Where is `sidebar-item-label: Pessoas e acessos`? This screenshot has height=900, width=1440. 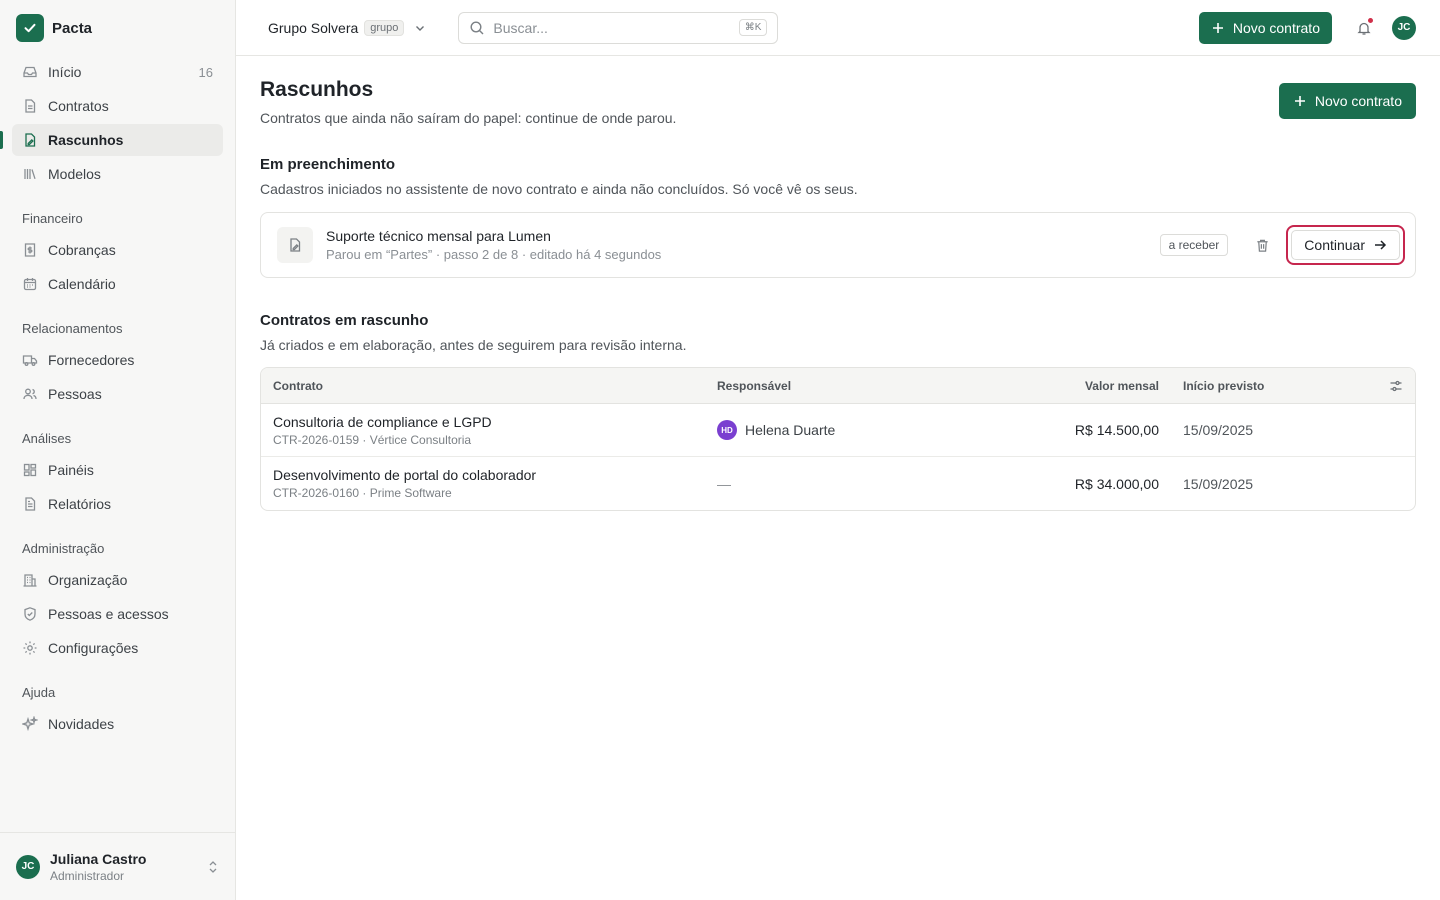
sidebar-item-label: Pessoas e acessos is located at coordinates (108, 614).